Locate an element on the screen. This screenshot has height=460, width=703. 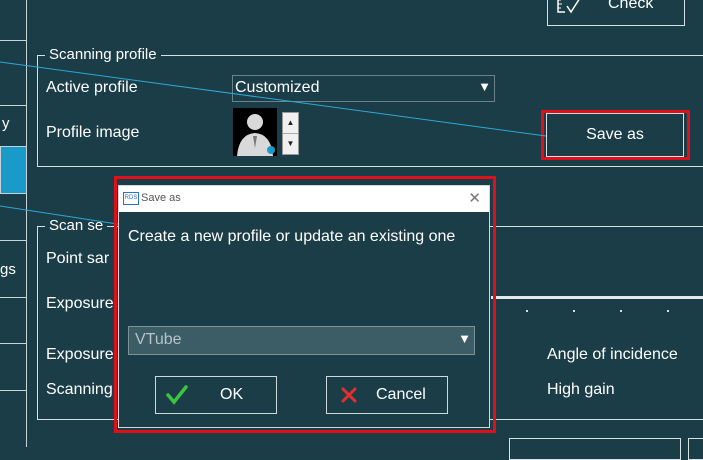
app-icon: RDS is located at coordinates (131, 198).